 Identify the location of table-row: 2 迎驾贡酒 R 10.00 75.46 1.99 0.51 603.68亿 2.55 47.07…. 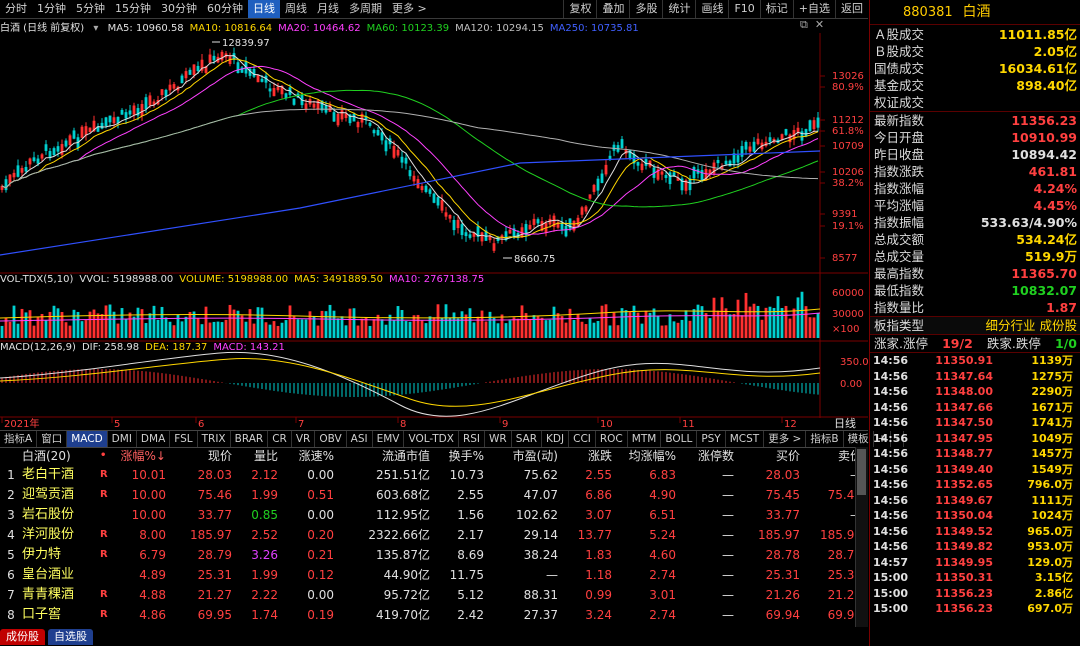
(434, 495).